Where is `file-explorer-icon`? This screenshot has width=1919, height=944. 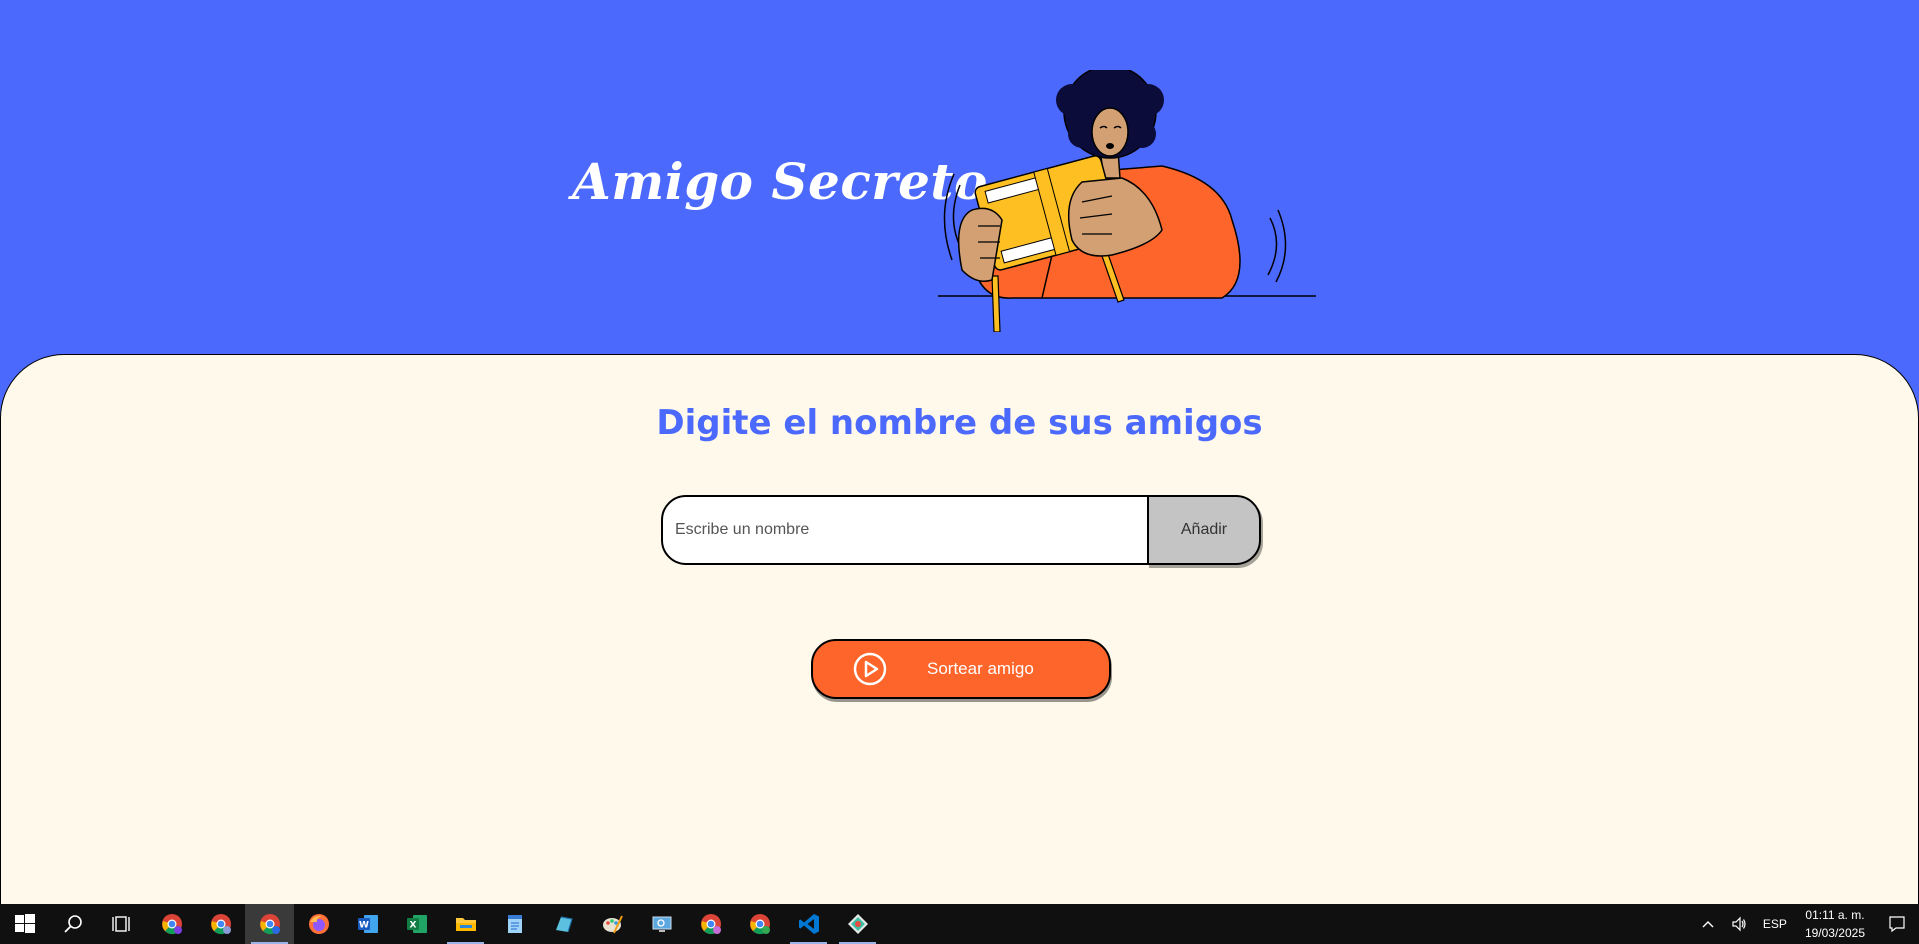
file-explorer-icon is located at coordinates (465, 924).